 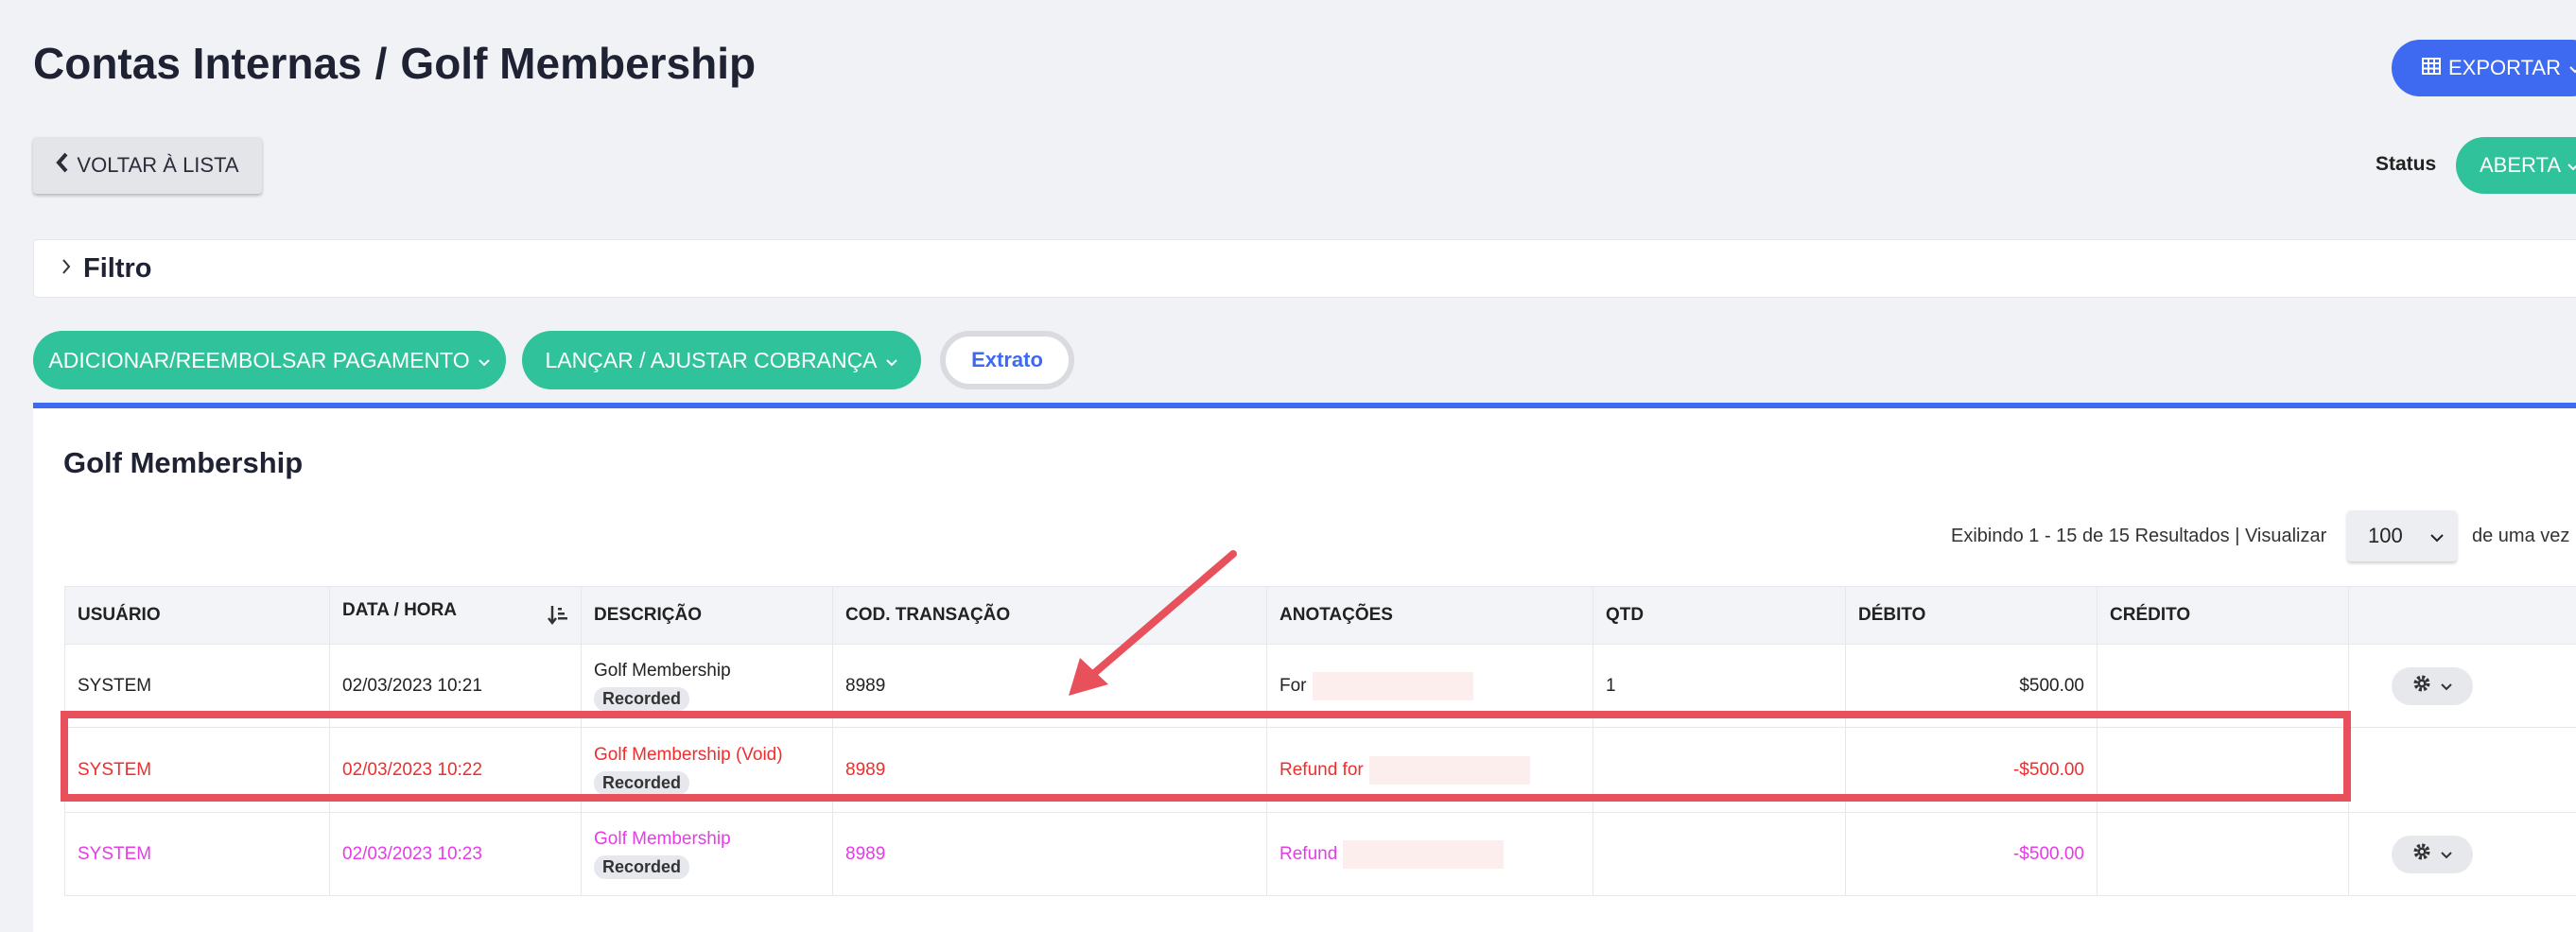 What do you see at coordinates (1293, 686) in the screenshot?
I see `notes-text: For` at bounding box center [1293, 686].